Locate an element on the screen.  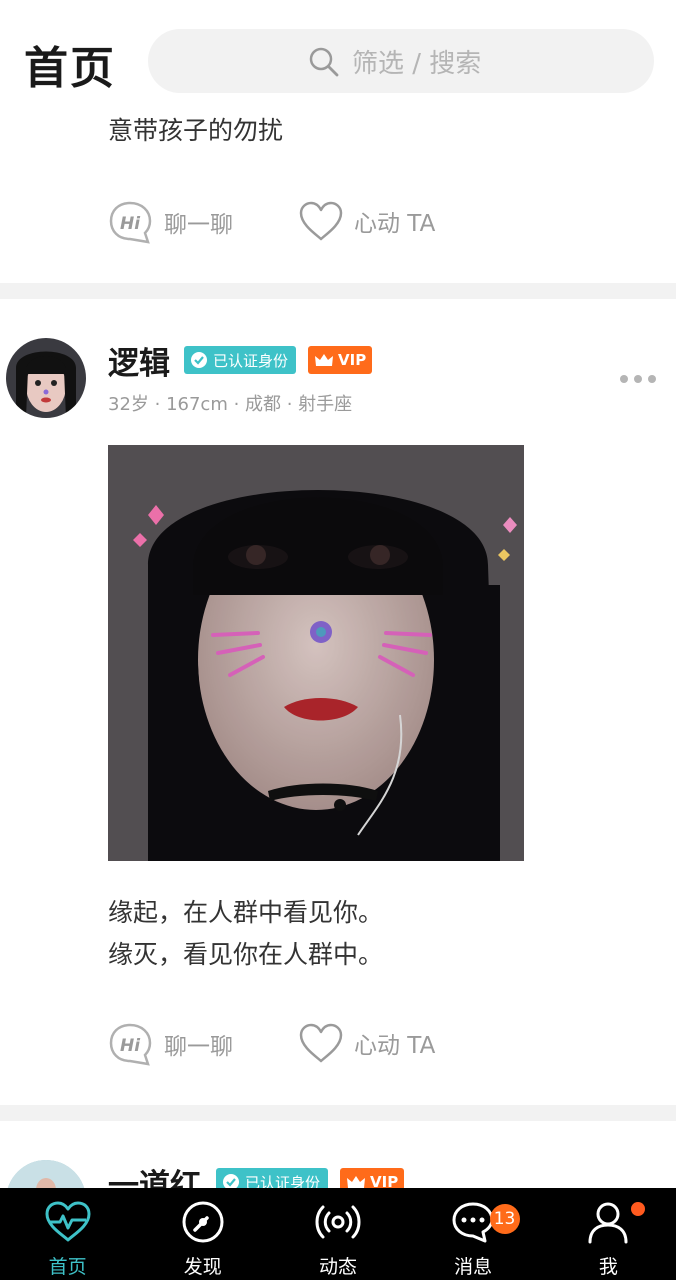
tab-messages: 13 消息 is located at coordinates (473, 1234).